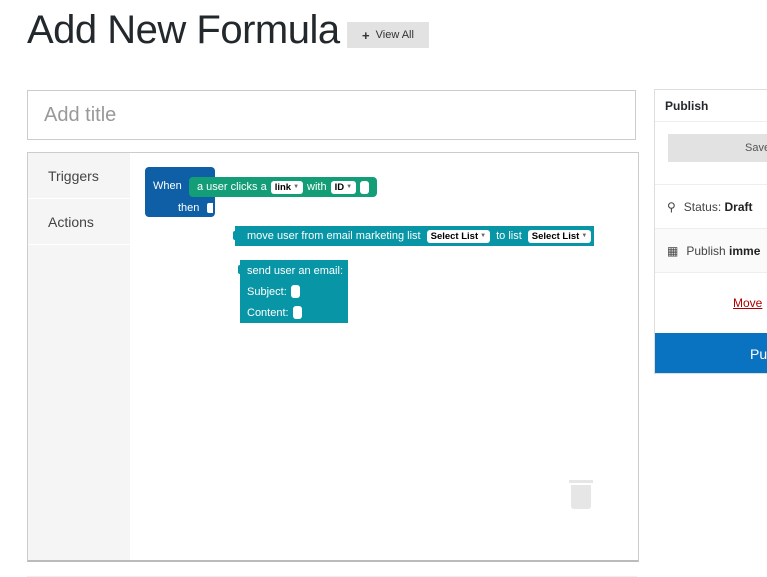  Describe the element at coordinates (317, 187) in the screenshot. I see `trigger-middle: with` at that location.